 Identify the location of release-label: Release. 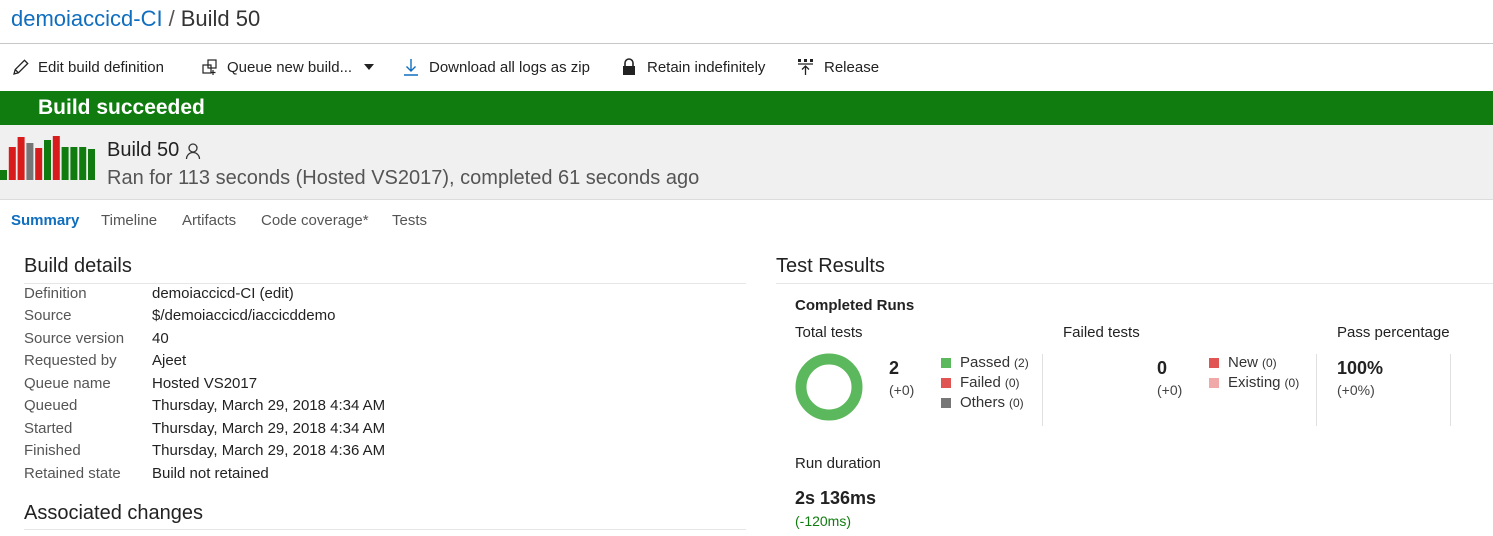
(852, 67).